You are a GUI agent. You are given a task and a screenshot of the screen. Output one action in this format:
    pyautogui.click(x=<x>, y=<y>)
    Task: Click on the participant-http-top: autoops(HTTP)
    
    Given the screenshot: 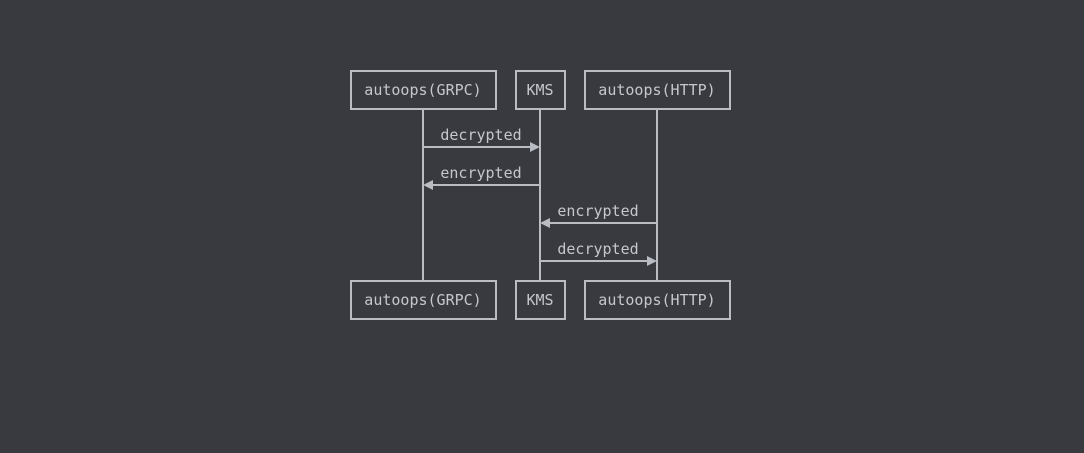 What is the action you would take?
    pyautogui.click(x=657, y=90)
    